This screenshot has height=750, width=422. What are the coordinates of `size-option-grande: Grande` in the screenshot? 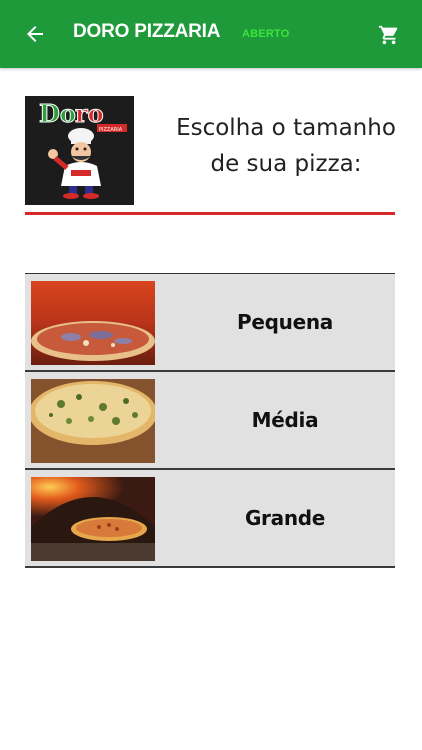 It's located at (210, 519).